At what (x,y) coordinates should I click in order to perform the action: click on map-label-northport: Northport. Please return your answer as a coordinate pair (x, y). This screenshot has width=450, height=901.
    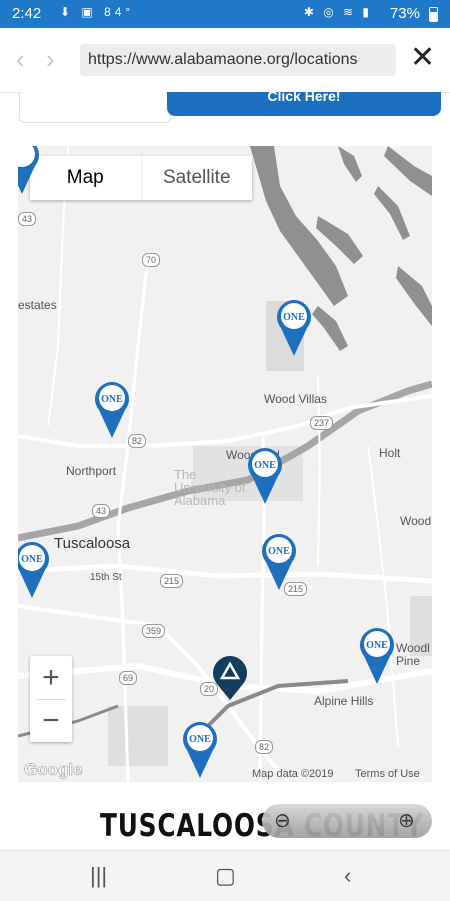
    Looking at the image, I should click on (91, 471).